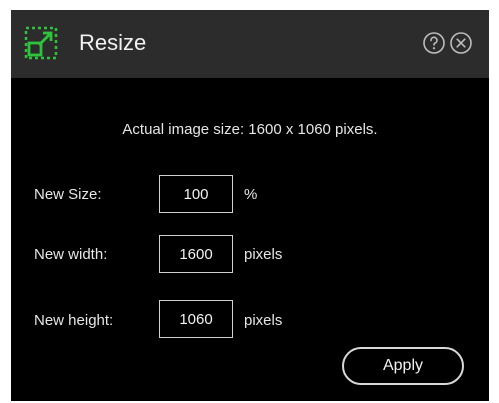  What do you see at coordinates (461, 43) in the screenshot?
I see `close-icon` at bounding box center [461, 43].